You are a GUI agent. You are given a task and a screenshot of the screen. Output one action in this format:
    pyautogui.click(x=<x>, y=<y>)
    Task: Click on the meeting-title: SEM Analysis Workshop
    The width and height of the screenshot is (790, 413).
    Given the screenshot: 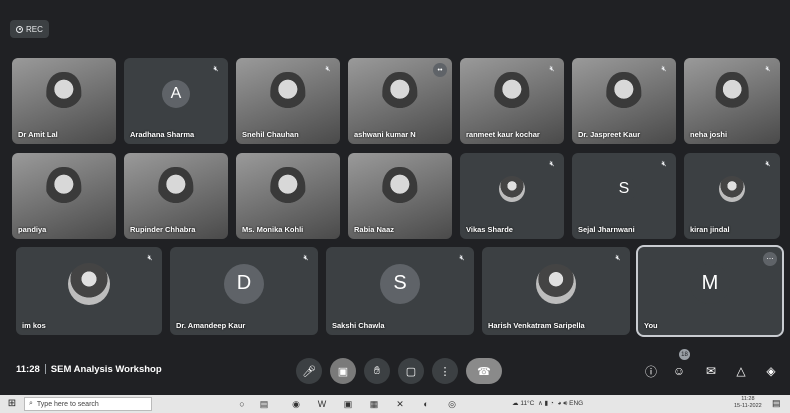 What is the action you would take?
    pyautogui.click(x=106, y=369)
    